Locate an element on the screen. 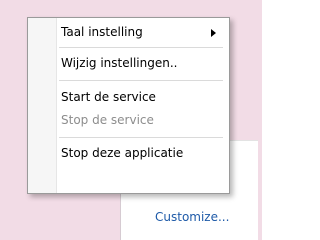 The width and height of the screenshot is (320, 240). menu-item-wijzig-instellingen: Wijzig instellingen.. is located at coordinates (141, 63).